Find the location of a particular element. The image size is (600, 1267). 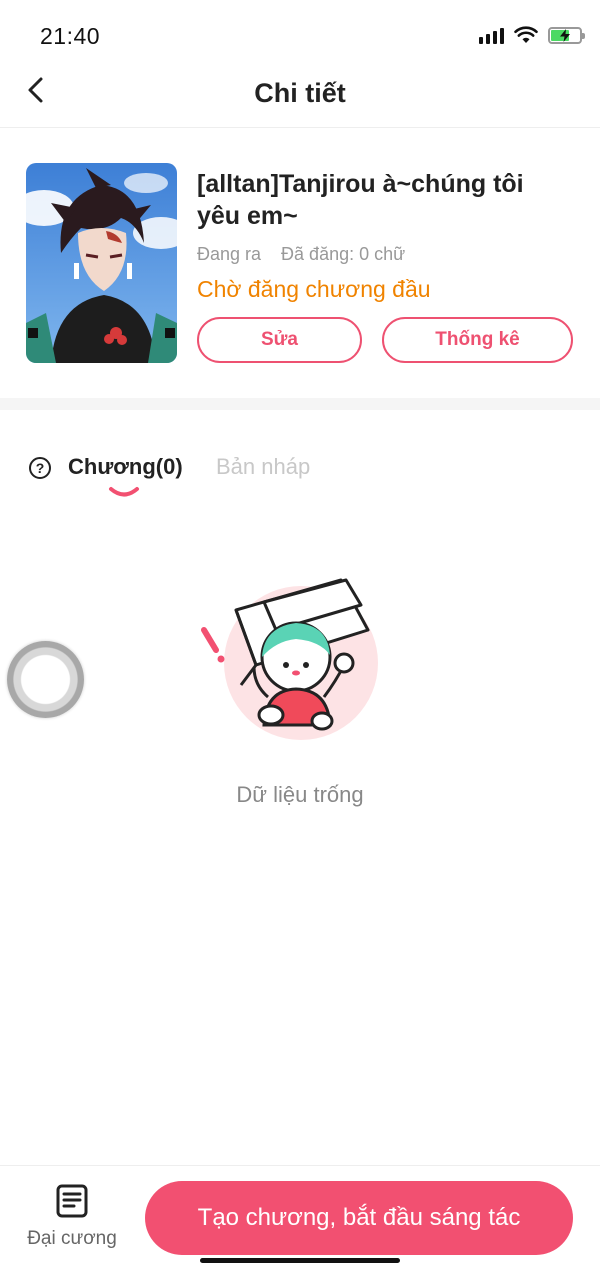

section-divider is located at coordinates (300, 404).